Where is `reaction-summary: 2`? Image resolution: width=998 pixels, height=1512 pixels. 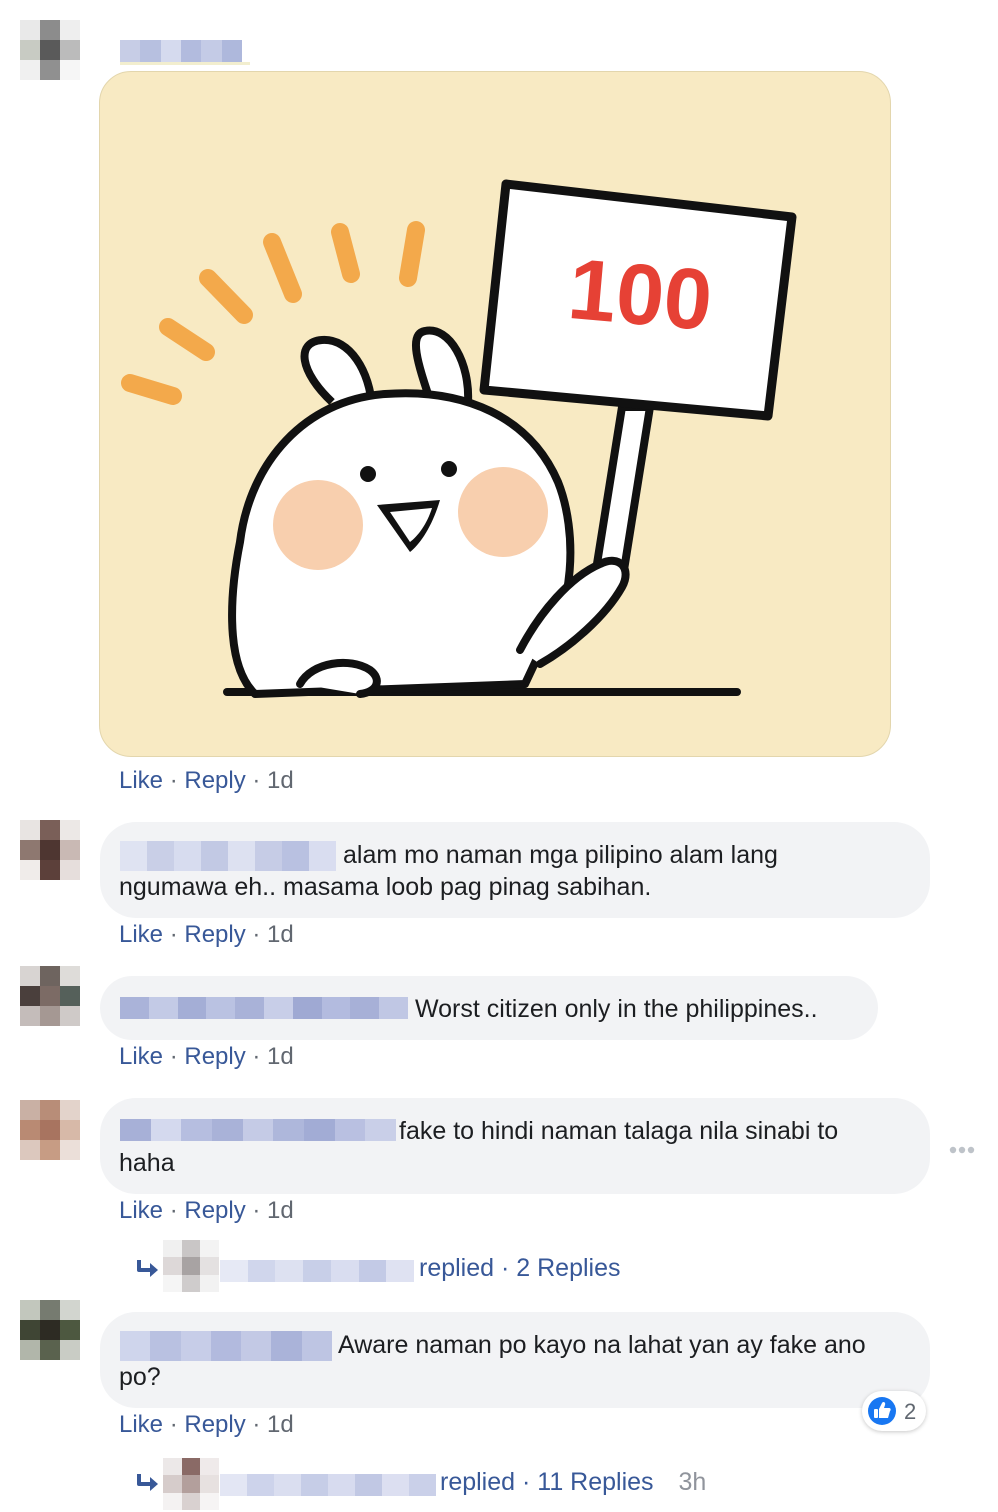
reaction-summary: 2 is located at coordinates (894, 1411).